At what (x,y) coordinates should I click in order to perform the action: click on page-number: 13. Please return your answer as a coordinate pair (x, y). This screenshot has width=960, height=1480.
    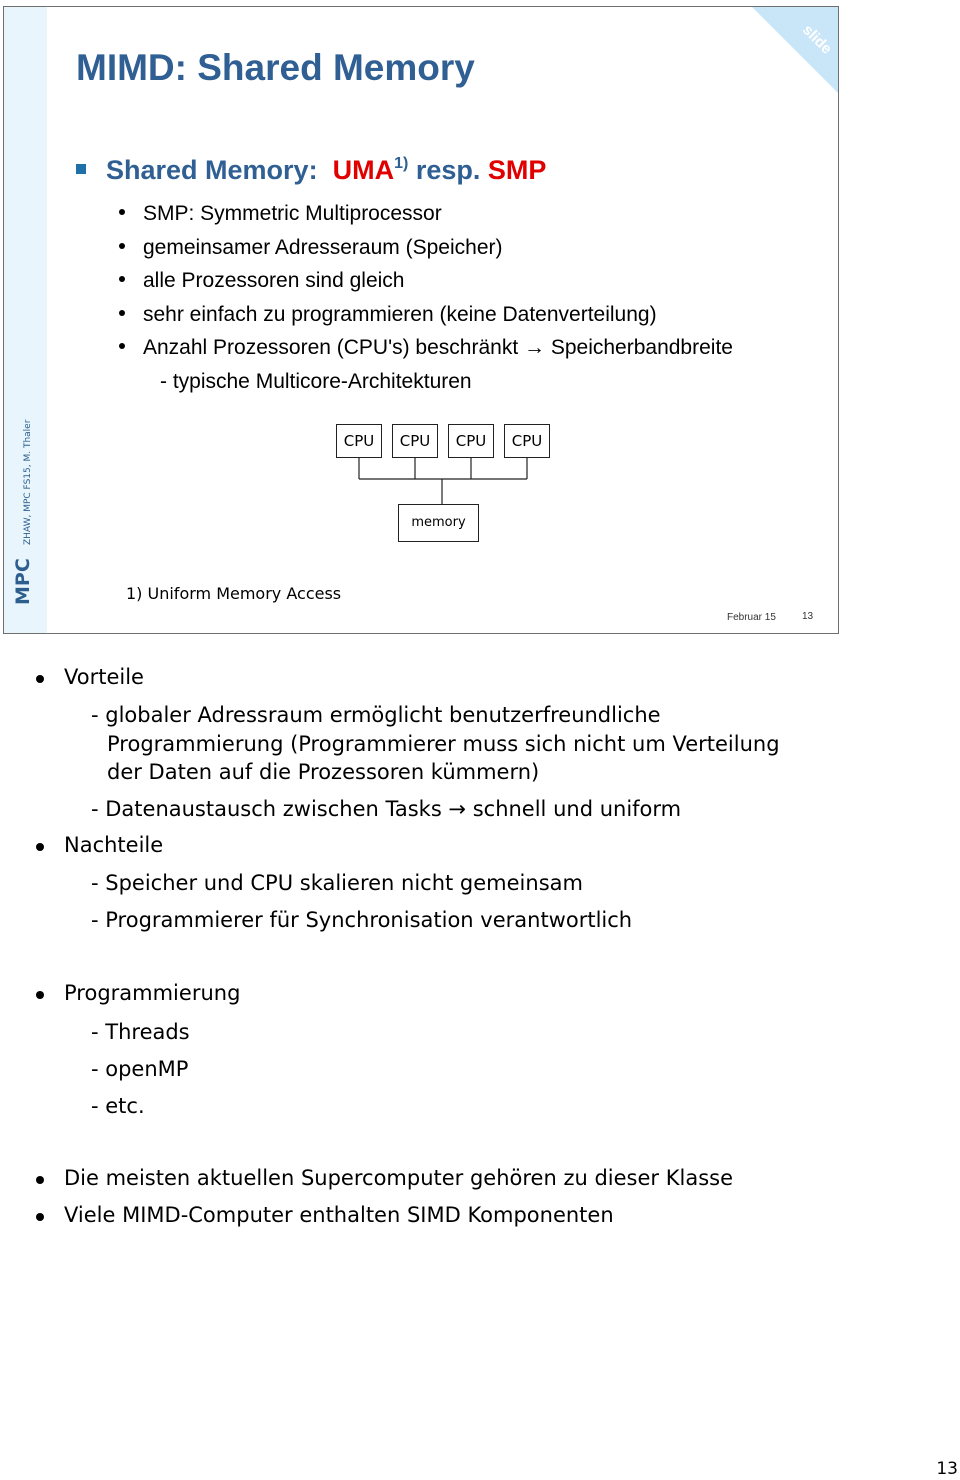
    Looking at the image, I should click on (947, 1469).